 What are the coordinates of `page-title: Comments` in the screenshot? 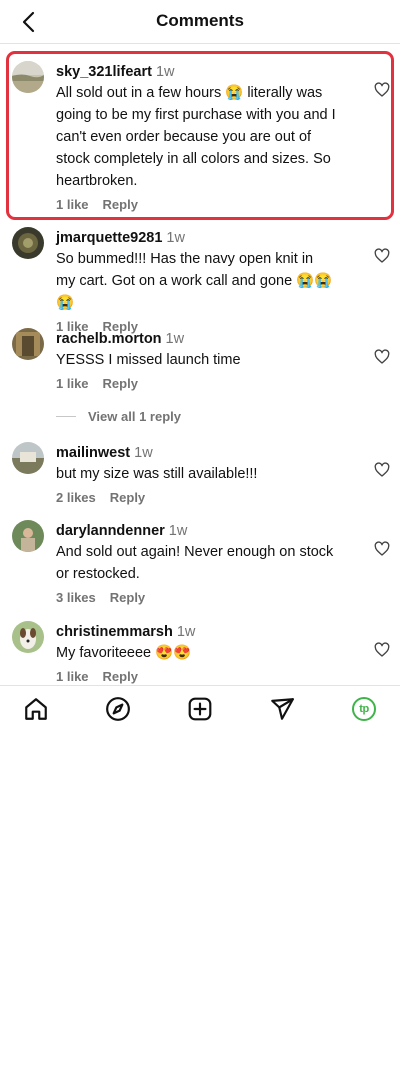 It's located at (200, 20).